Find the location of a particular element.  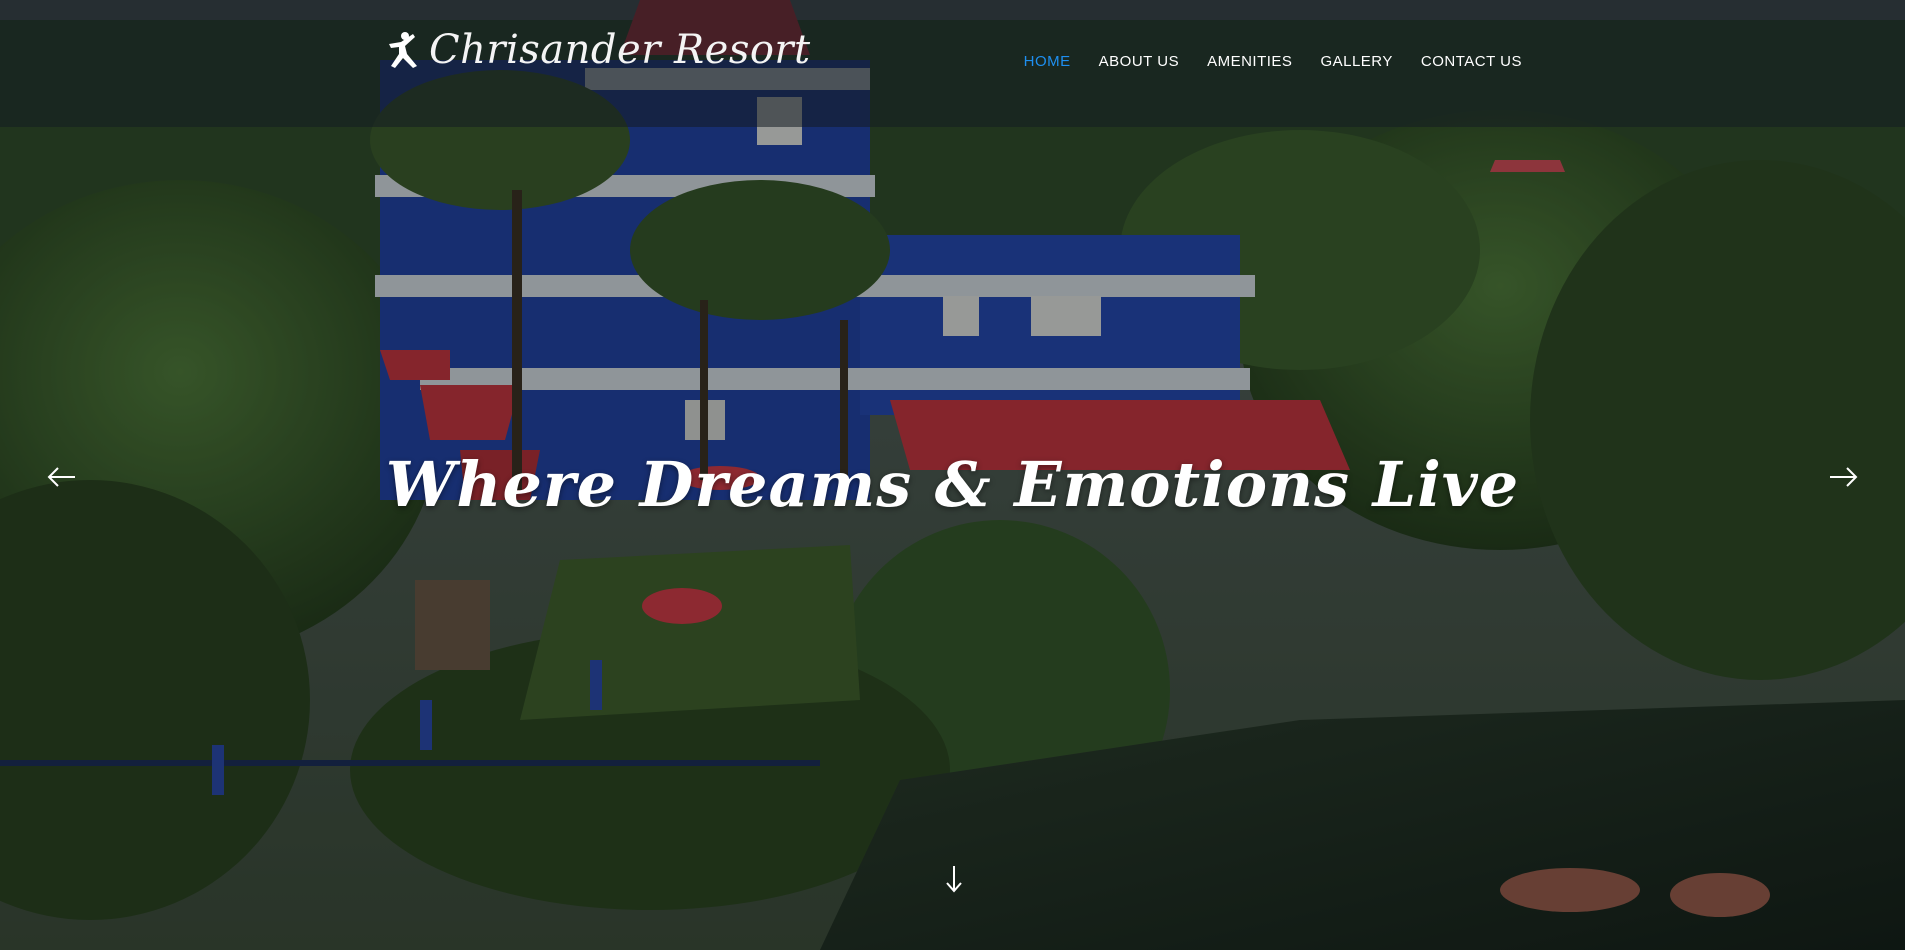

brand-logo-link: Chrisander Resort is located at coordinates (598, 50).